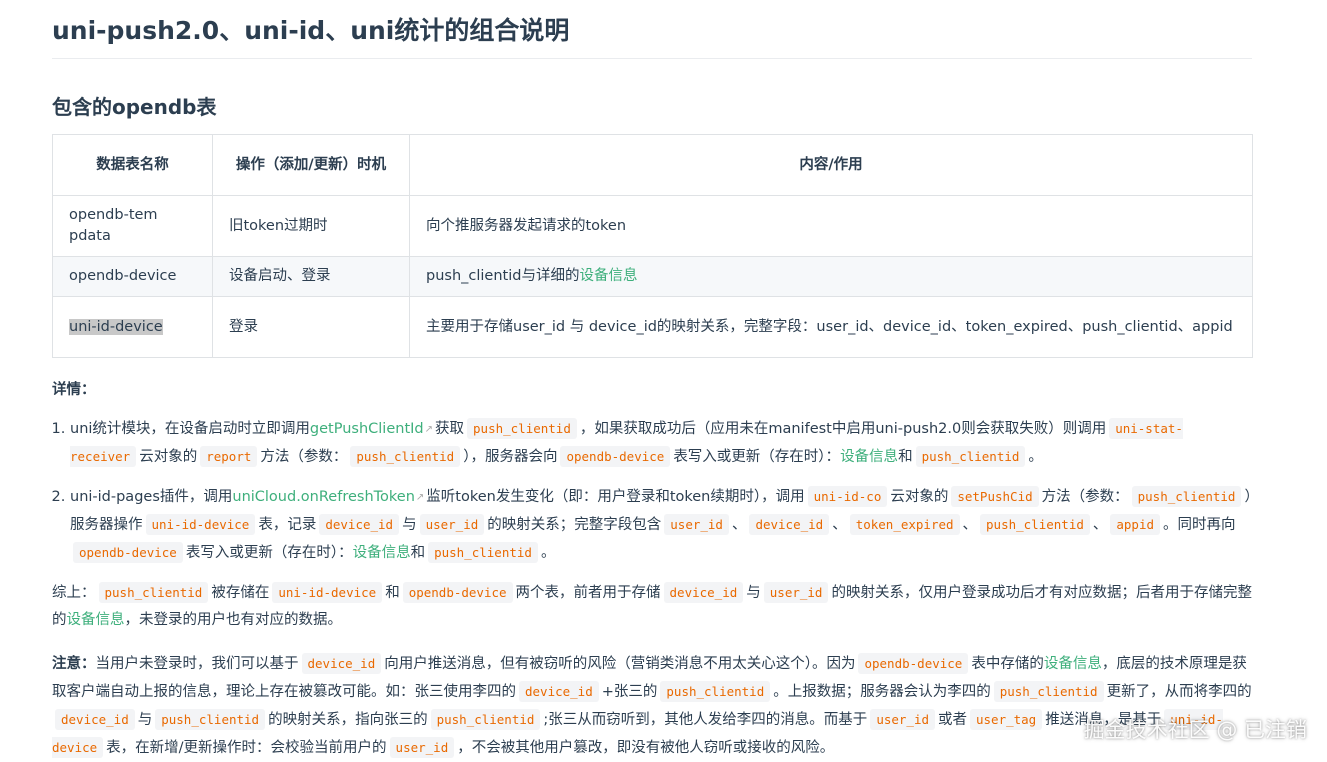 The height and width of the screenshot is (762, 1327). Describe the element at coordinates (1195, 730) in the screenshot. I see `watermark: 掘金技术社区 @ 已注销` at that location.